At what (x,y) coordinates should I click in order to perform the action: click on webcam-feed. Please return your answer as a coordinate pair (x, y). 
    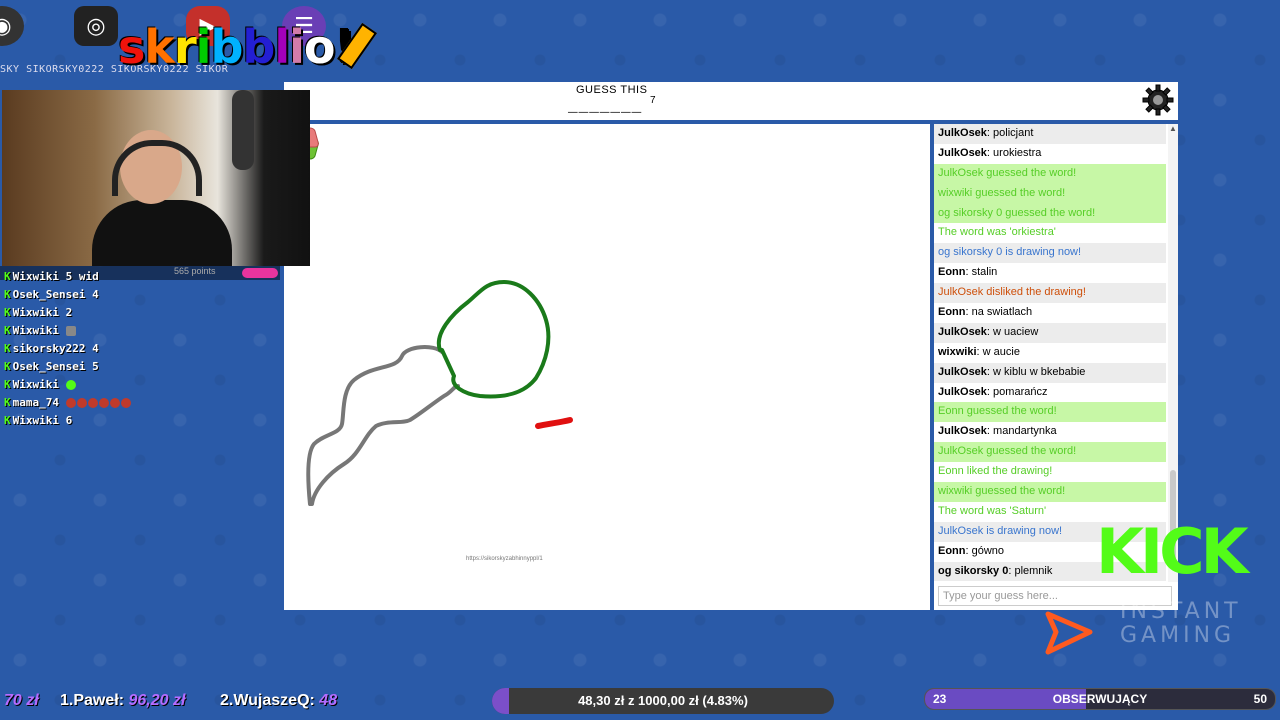
    Looking at the image, I should click on (156, 178).